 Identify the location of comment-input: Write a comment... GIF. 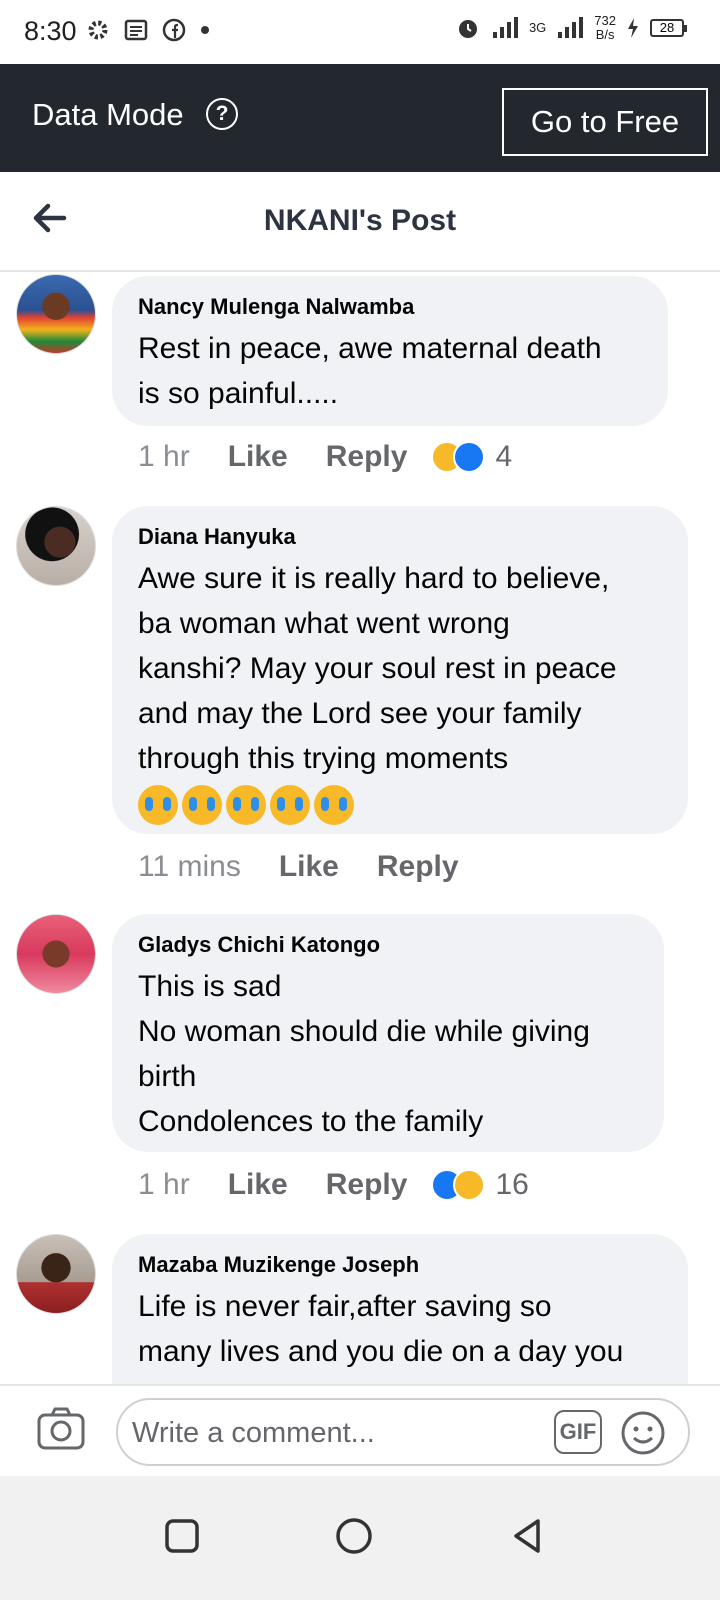
(403, 1432).